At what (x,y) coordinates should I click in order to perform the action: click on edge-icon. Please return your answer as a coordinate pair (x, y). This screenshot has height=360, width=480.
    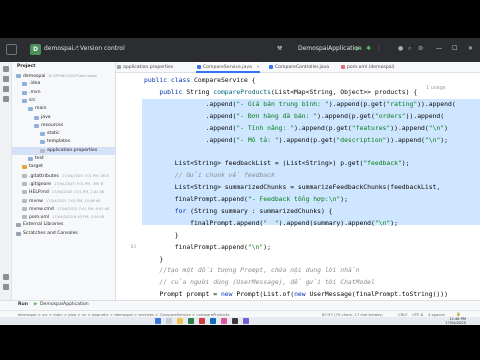
    Looking at the image, I should click on (213, 321).